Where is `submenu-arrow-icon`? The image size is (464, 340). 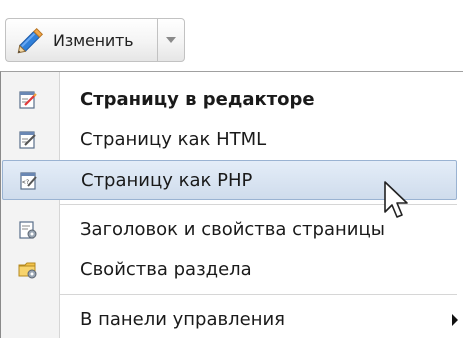
submenu-arrow-icon is located at coordinates (455, 320).